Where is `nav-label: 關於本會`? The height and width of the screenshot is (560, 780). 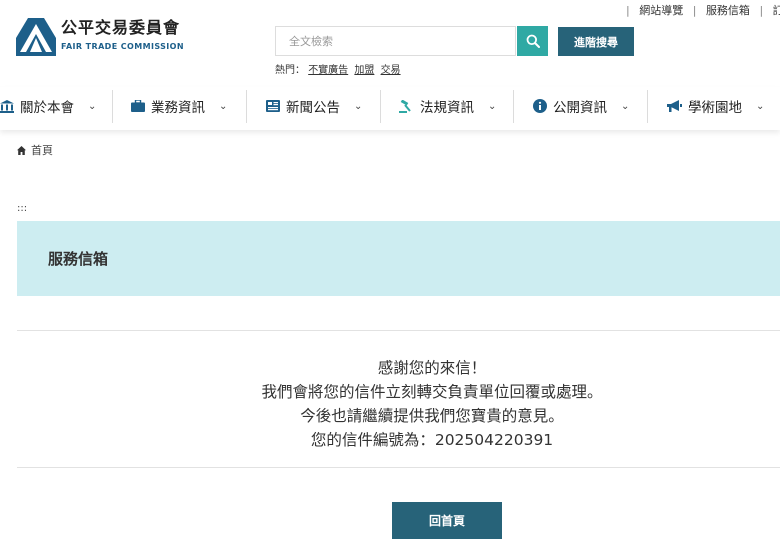 nav-label: 關於本會 is located at coordinates (47, 108).